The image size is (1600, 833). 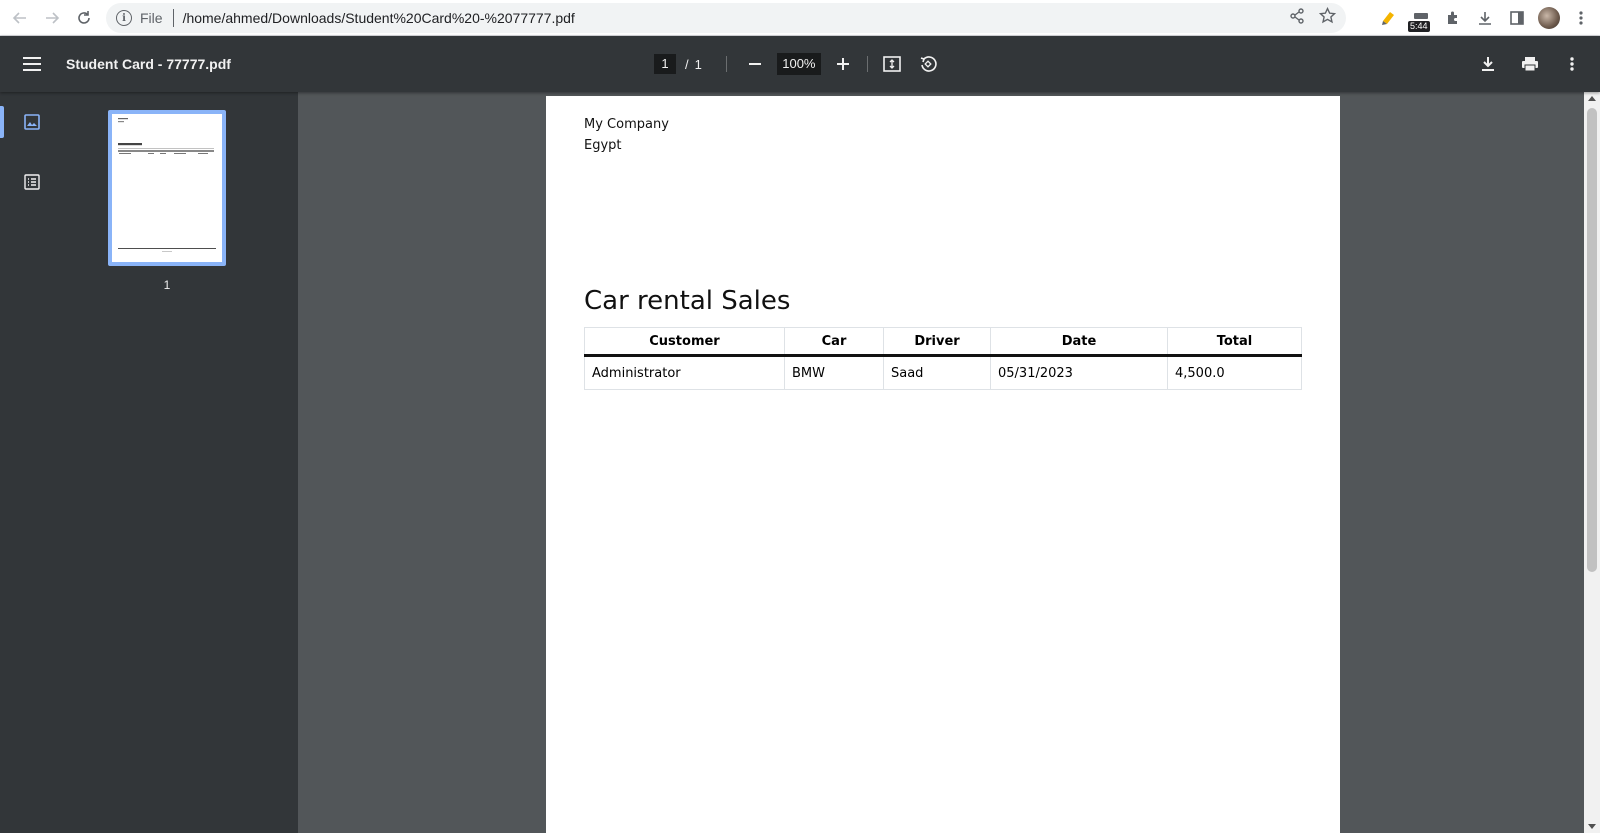 What do you see at coordinates (84, 18) in the screenshot?
I see `reload-icon` at bounding box center [84, 18].